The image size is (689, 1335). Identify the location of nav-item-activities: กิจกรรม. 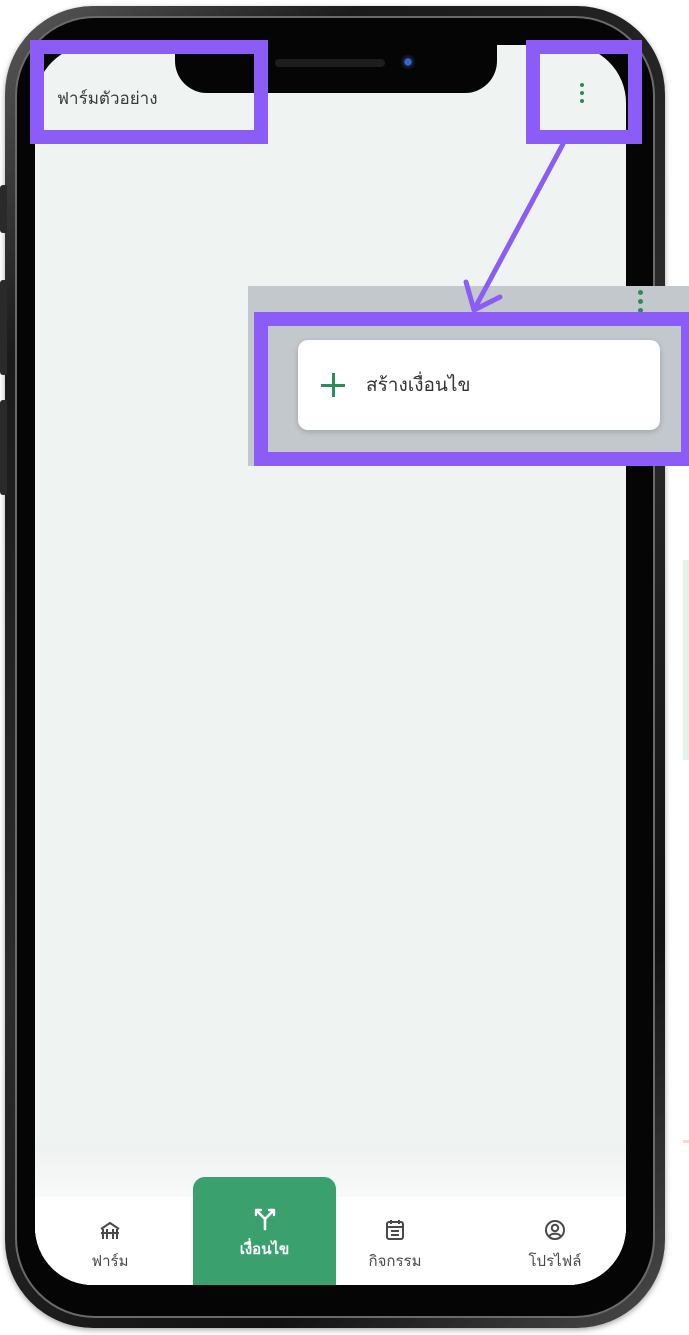
(395, 1245).